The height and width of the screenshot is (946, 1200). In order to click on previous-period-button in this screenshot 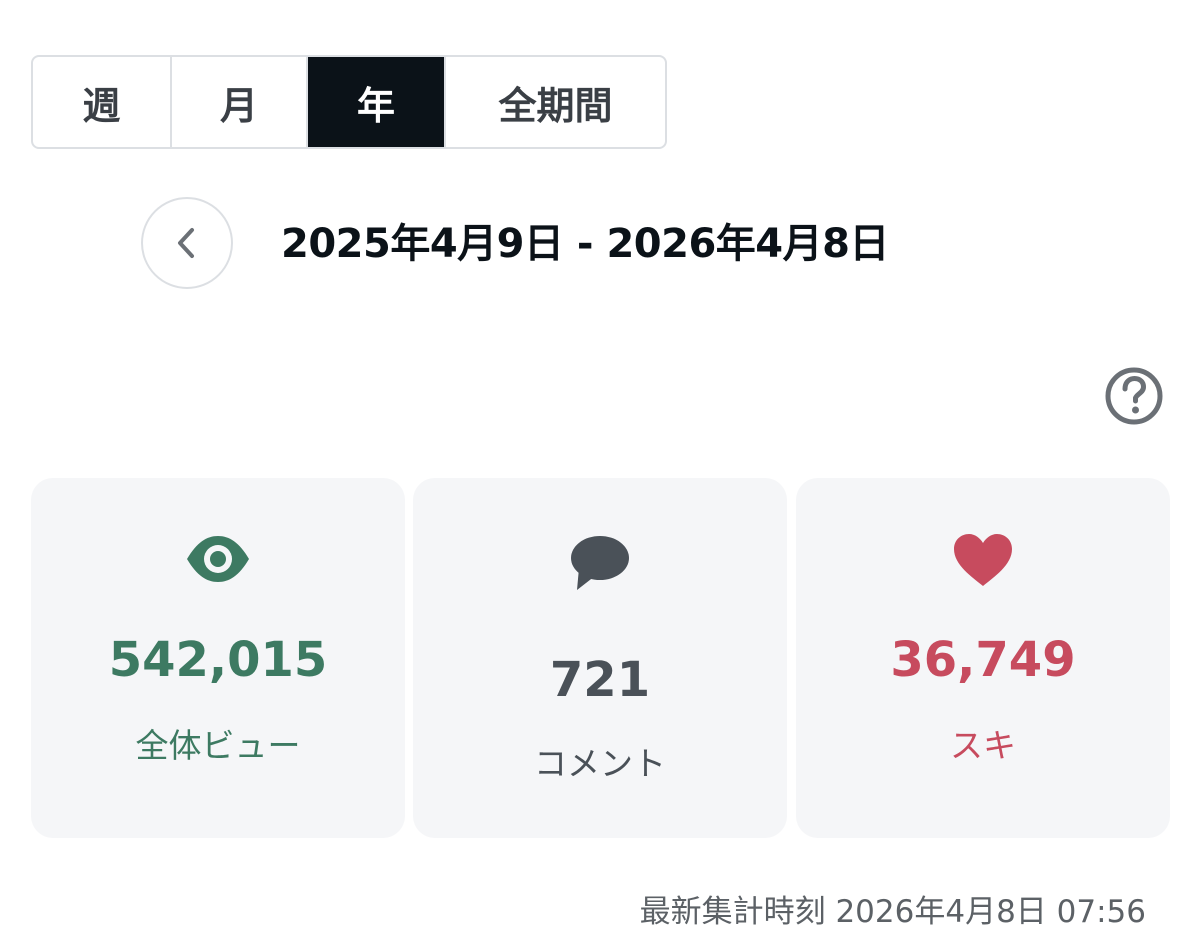, I will do `click(187, 243)`.